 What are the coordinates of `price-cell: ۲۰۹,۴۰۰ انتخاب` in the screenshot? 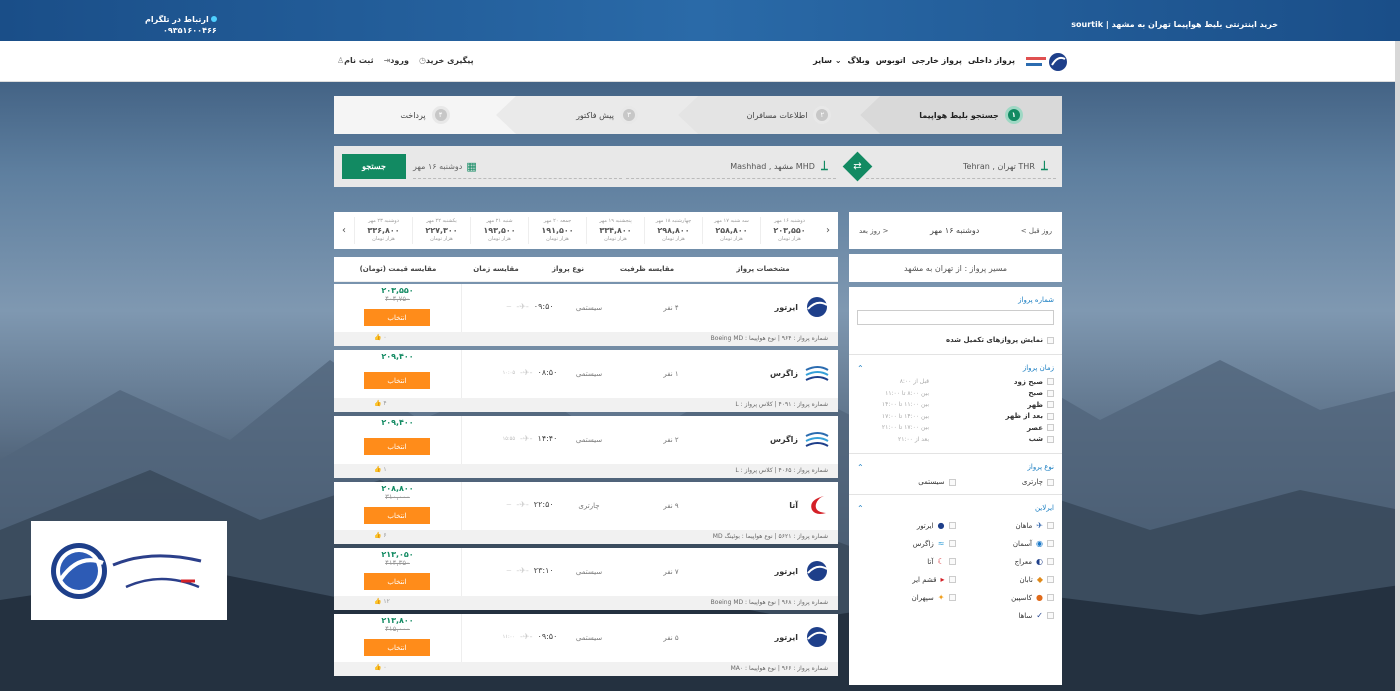 It's located at (398, 374).